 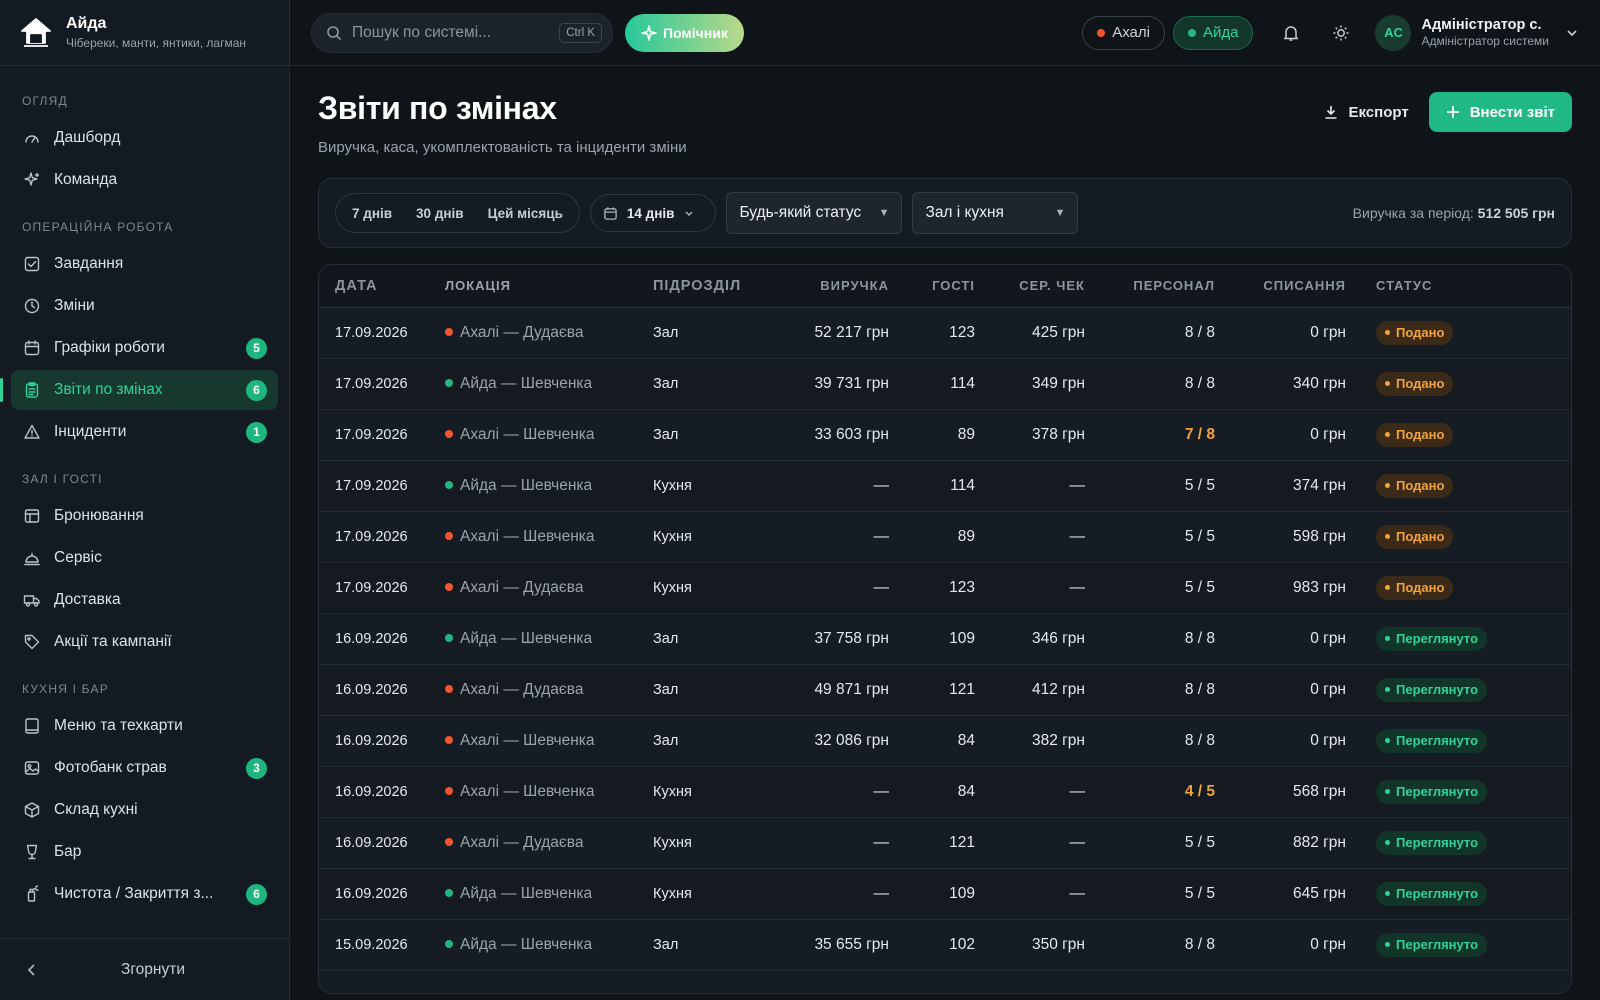 What do you see at coordinates (814, 213) in the screenshot?
I see `status-select: Будь-який статус ▼` at bounding box center [814, 213].